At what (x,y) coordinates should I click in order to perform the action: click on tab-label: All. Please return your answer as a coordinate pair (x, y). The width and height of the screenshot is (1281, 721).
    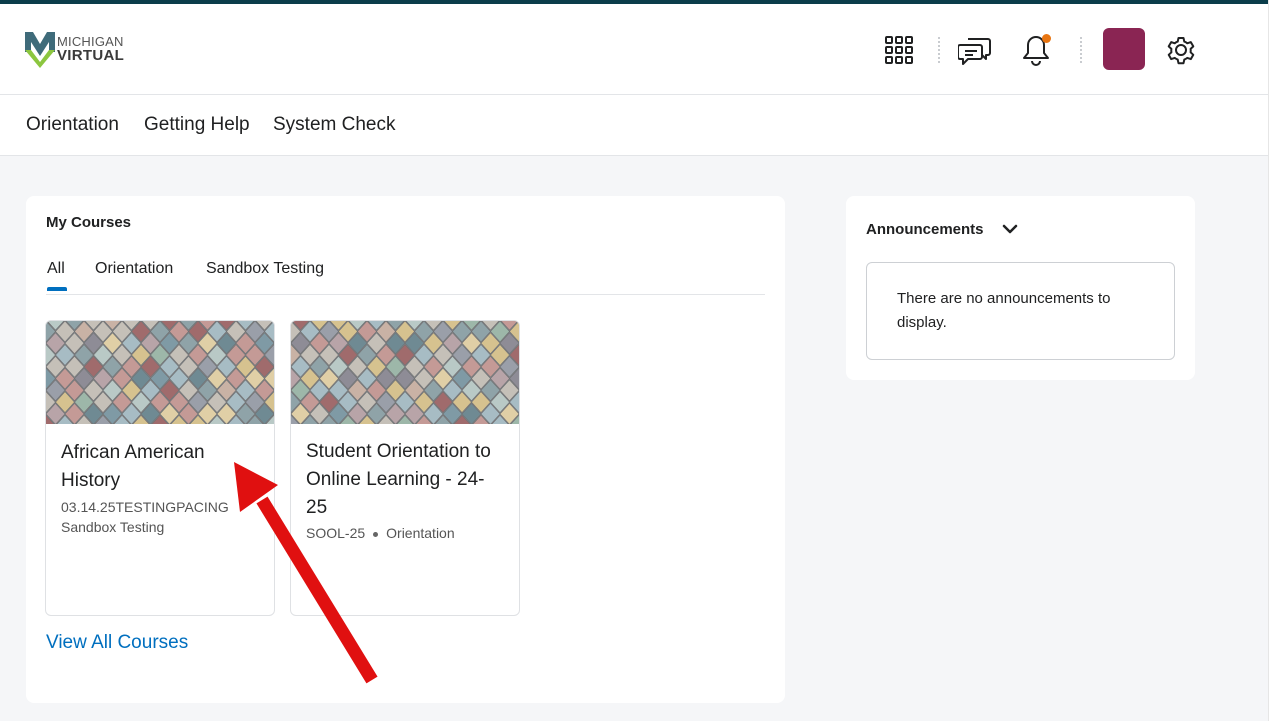
    Looking at the image, I should click on (56, 268).